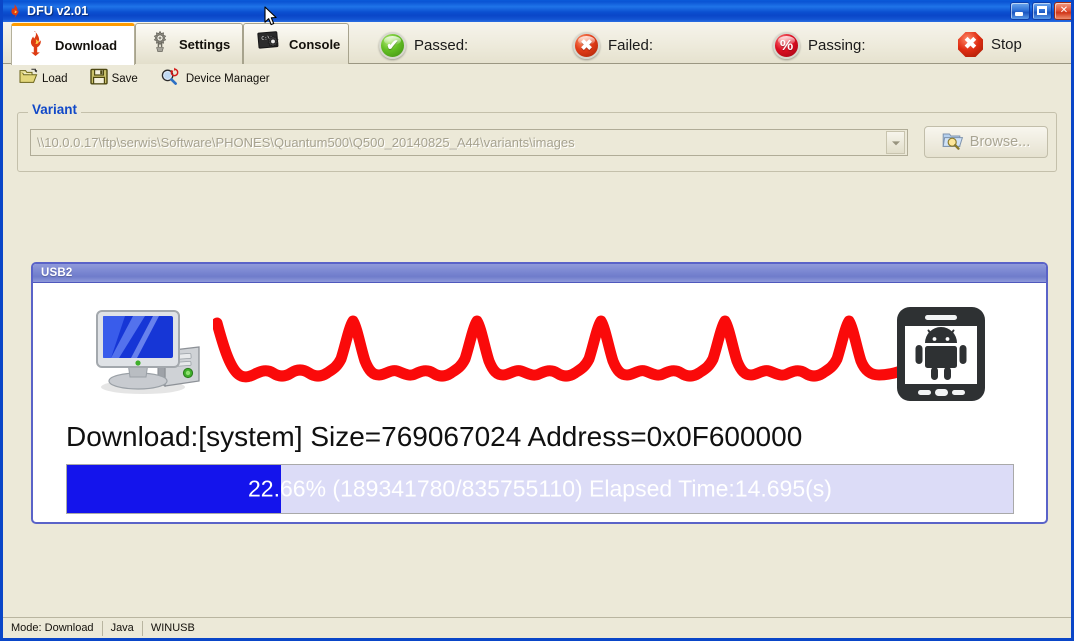  What do you see at coordinates (392, 45) in the screenshot?
I see `check-circle-icon: ✔` at bounding box center [392, 45].